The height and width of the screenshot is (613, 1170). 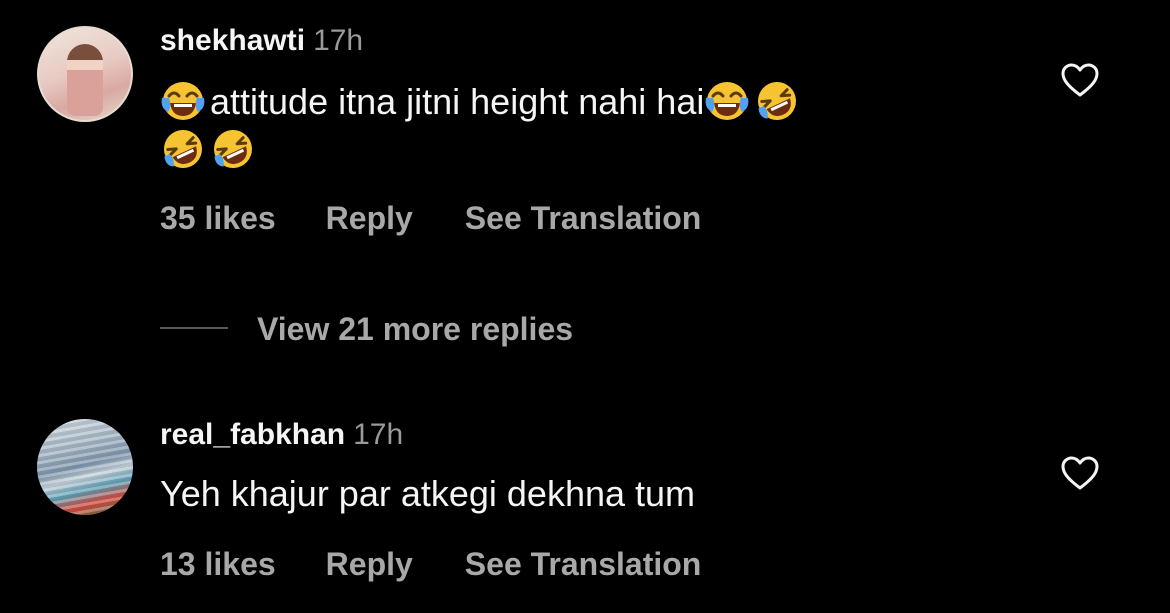 What do you see at coordinates (232, 40) in the screenshot?
I see `username: shekhawti` at bounding box center [232, 40].